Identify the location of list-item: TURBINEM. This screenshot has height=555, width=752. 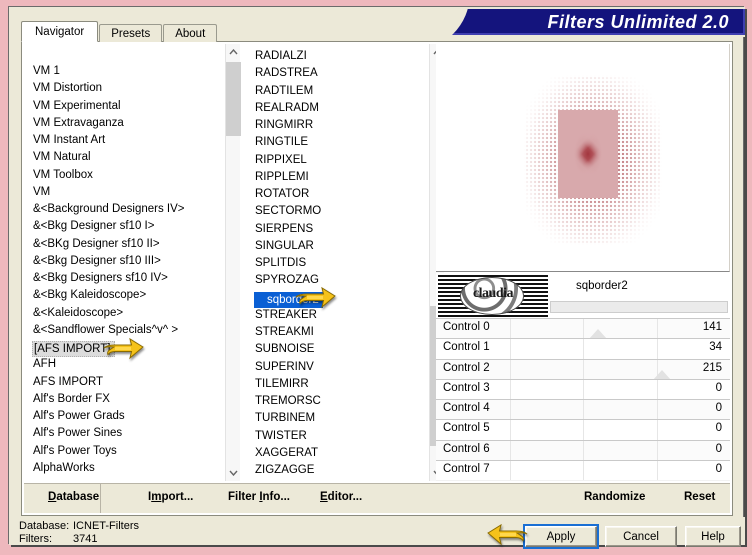
(331, 418).